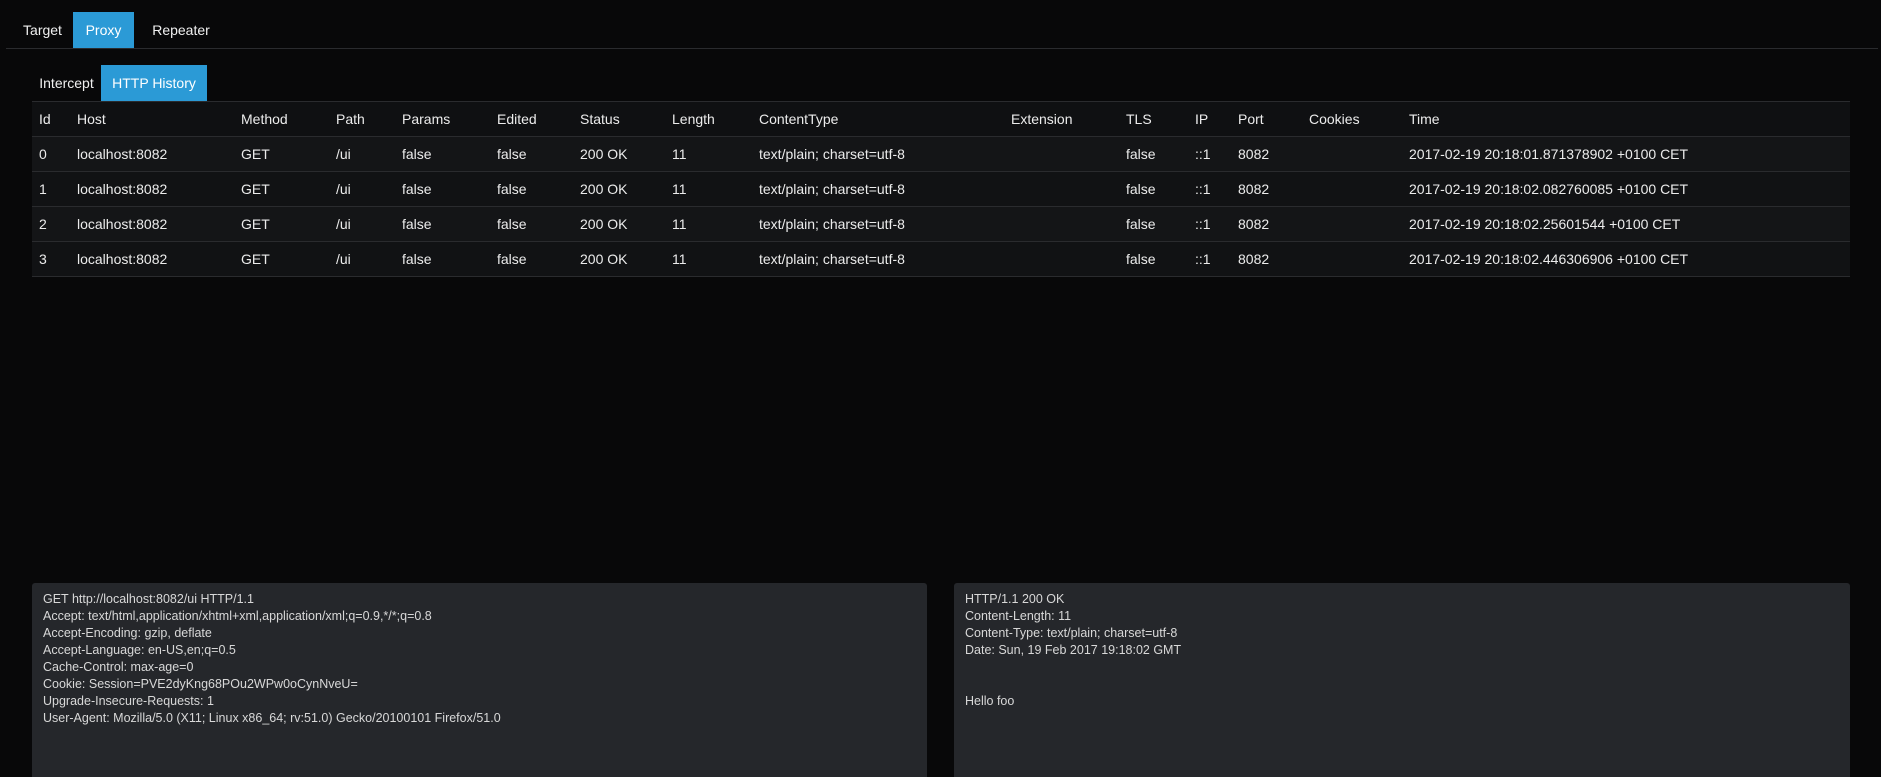 This screenshot has height=777, width=1881. Describe the element at coordinates (1201, 119) in the screenshot. I see `column-header-ip: IP` at that location.